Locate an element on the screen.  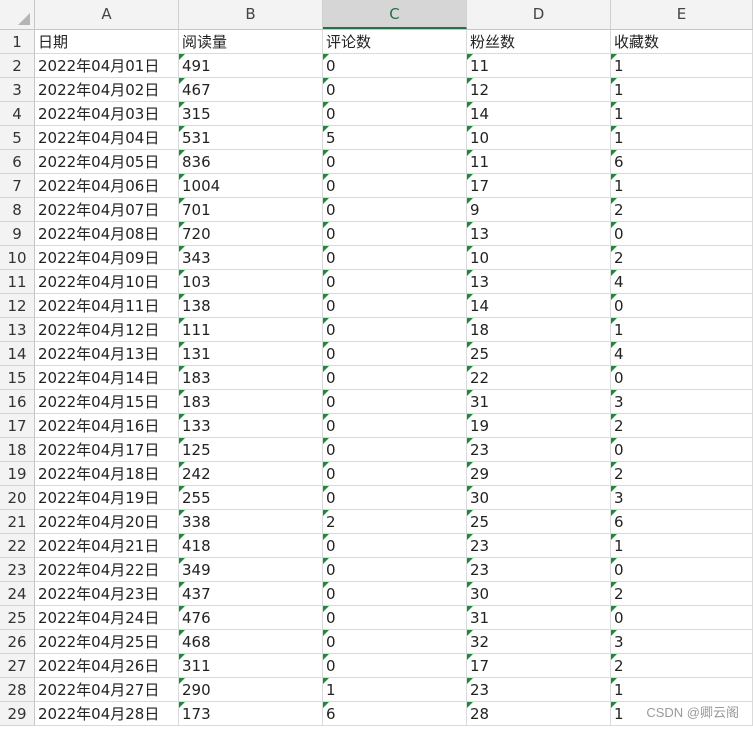
column-header-c: C is located at coordinates (395, 14).